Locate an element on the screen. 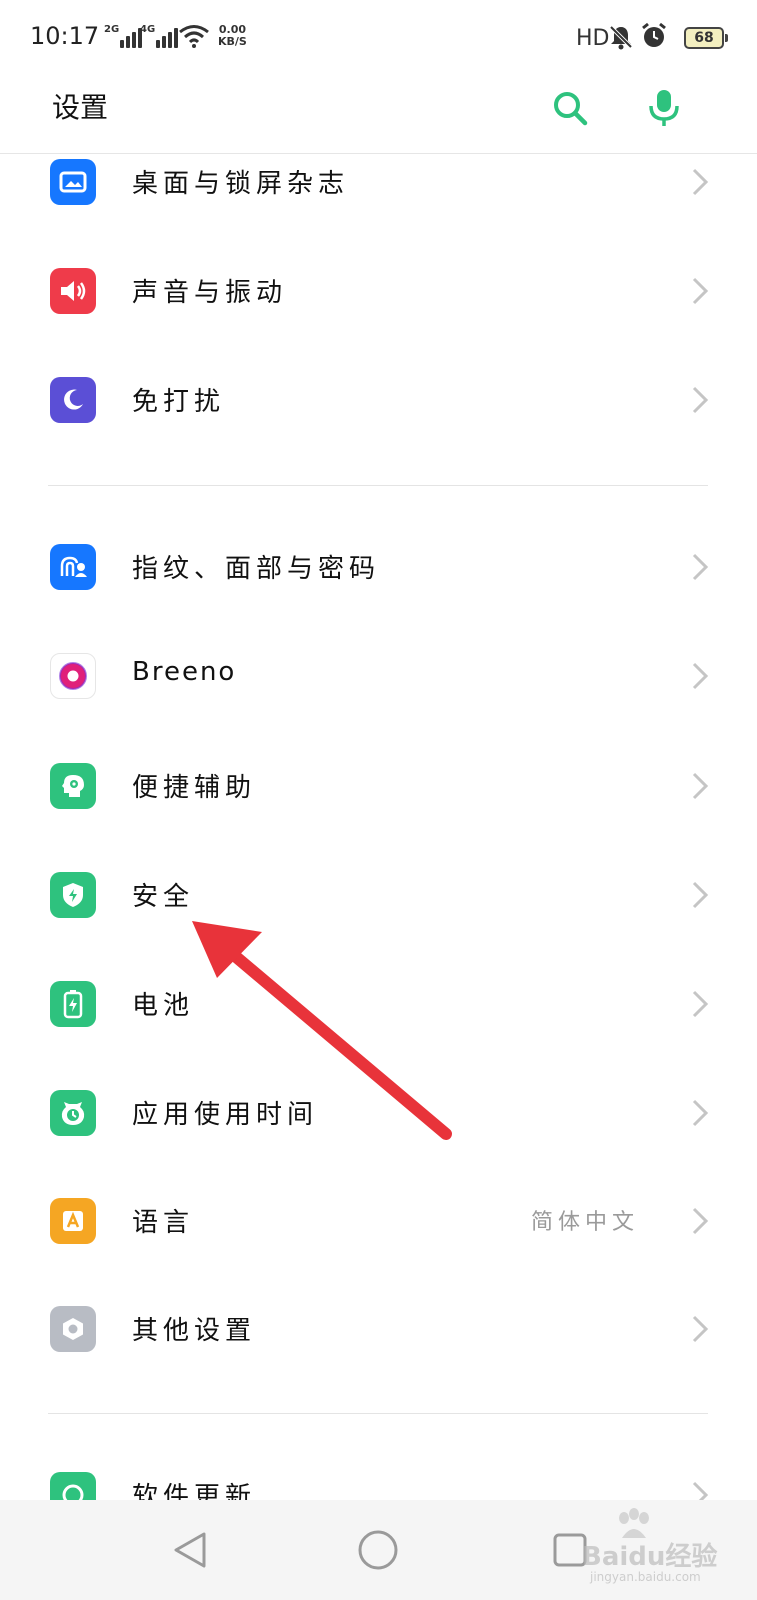 The width and height of the screenshot is (757, 1600). settings-item-wallpaper: 桌面与锁屏杂志 is located at coordinates (378, 195).